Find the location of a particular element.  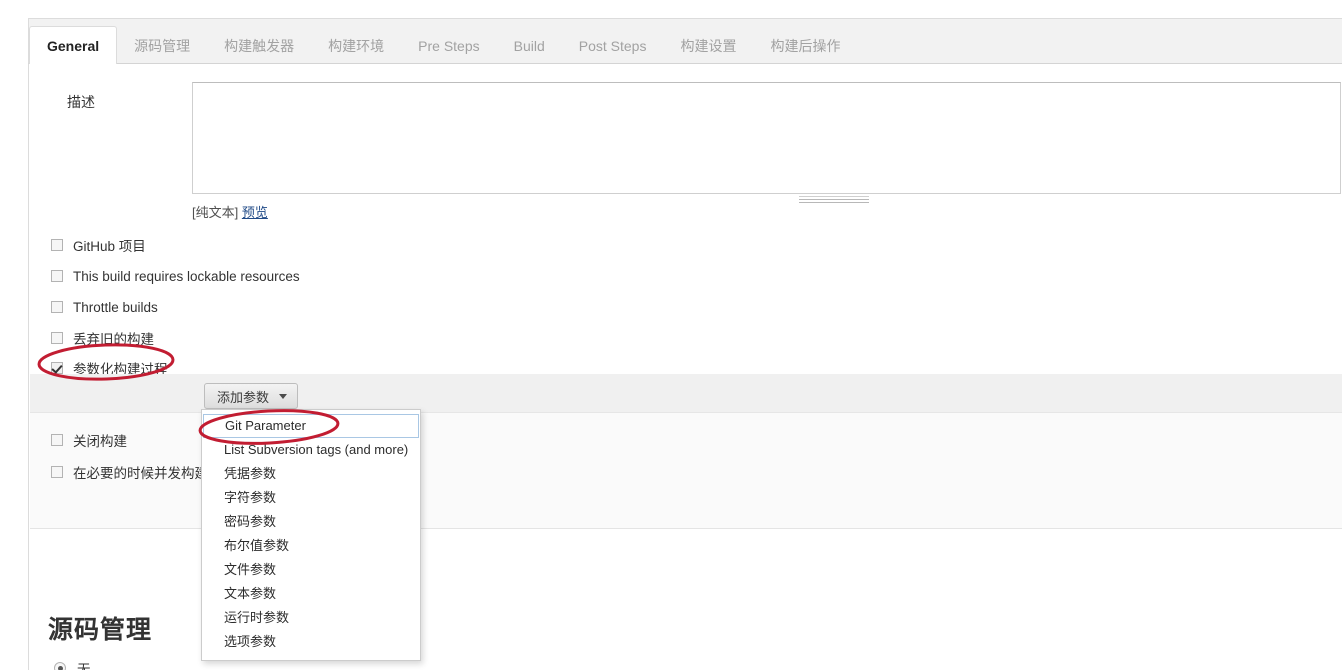

textarea-resize-grip is located at coordinates (834, 198).